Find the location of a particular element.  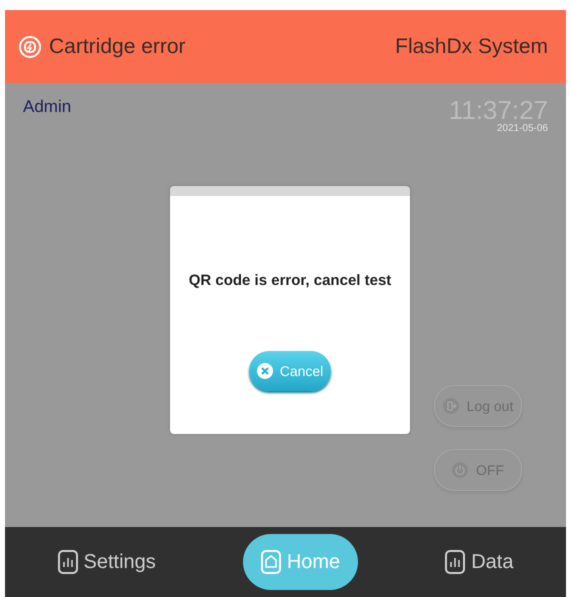

nav-tab: Home is located at coordinates (300, 562).